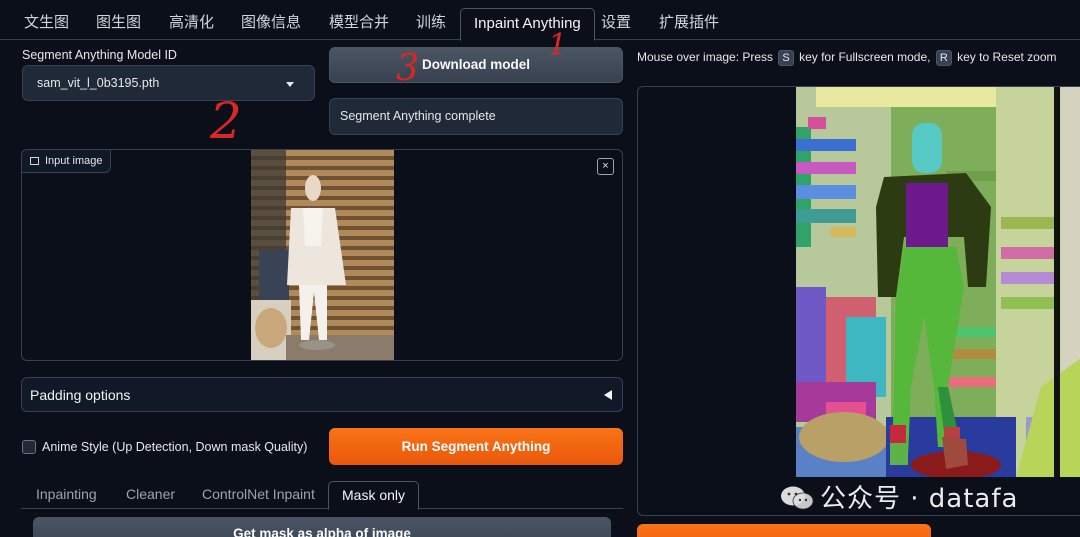  Describe the element at coordinates (689, 24) in the screenshot. I see `tab-8: 扩展插件` at that location.